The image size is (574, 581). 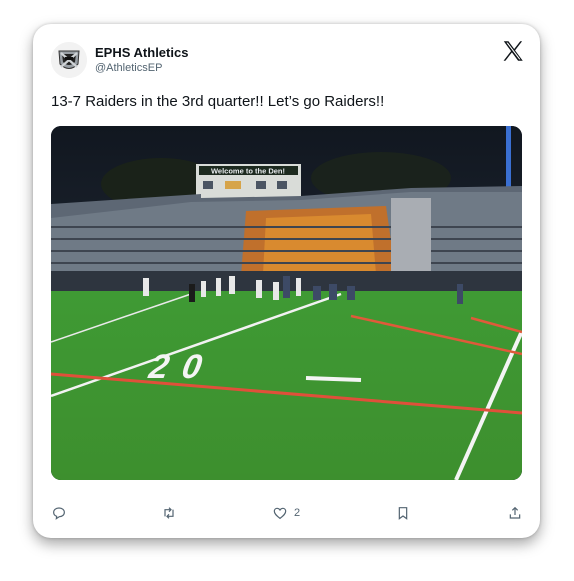 What do you see at coordinates (280, 513) in the screenshot?
I see `heart-icon` at bounding box center [280, 513].